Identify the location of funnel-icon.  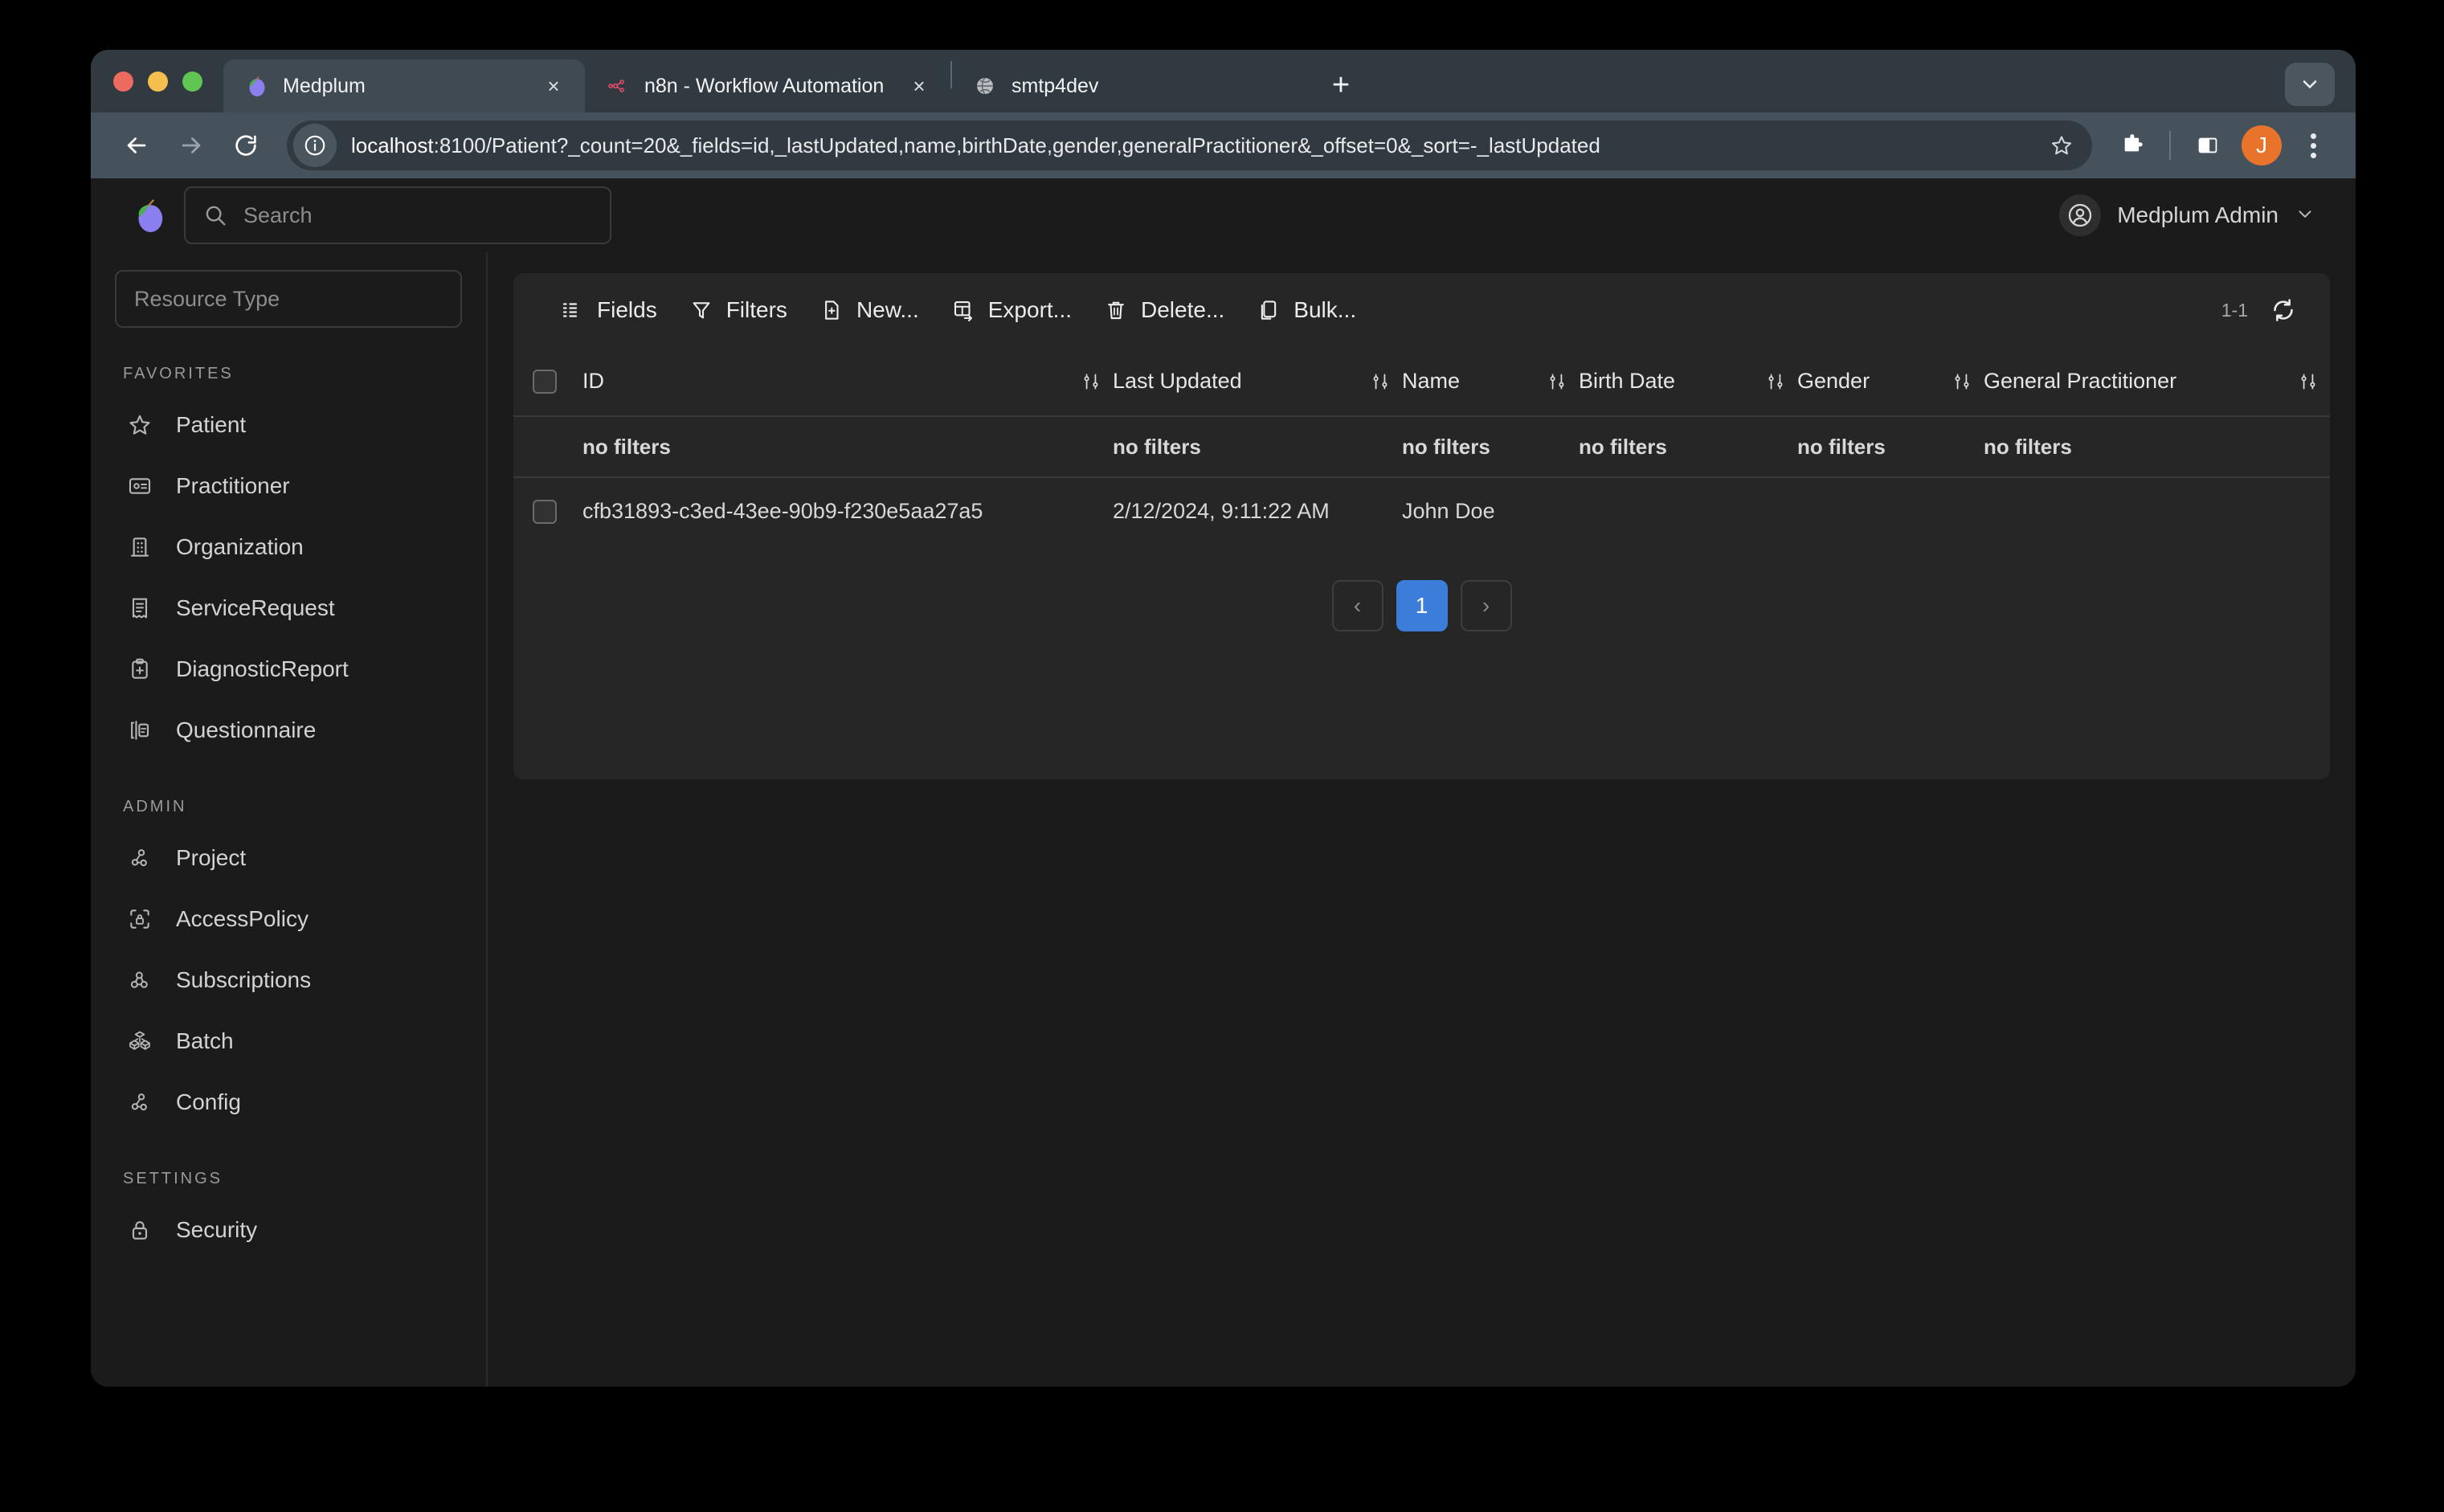
(701, 310).